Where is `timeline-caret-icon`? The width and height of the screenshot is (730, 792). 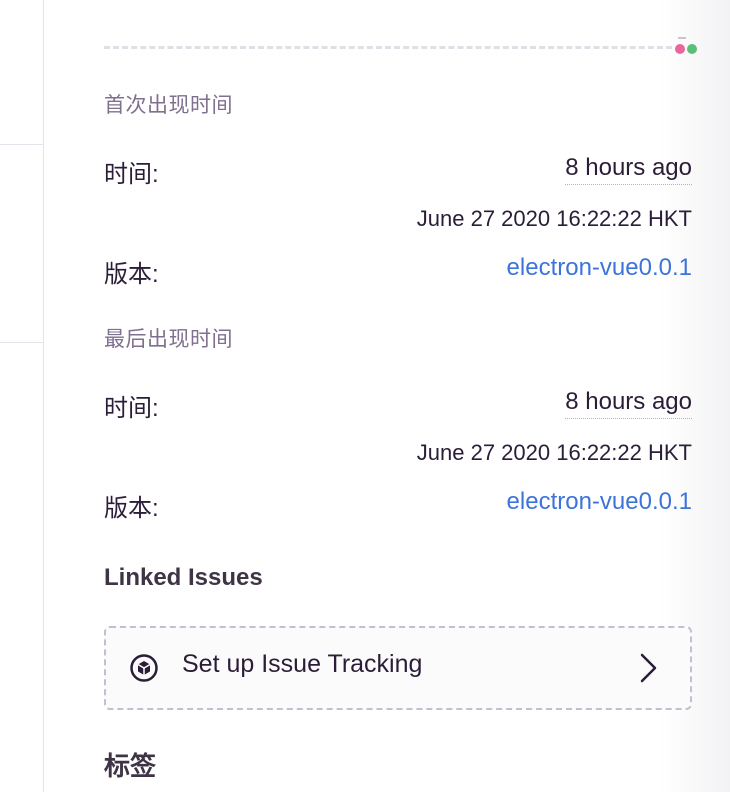 timeline-caret-icon is located at coordinates (682, 38).